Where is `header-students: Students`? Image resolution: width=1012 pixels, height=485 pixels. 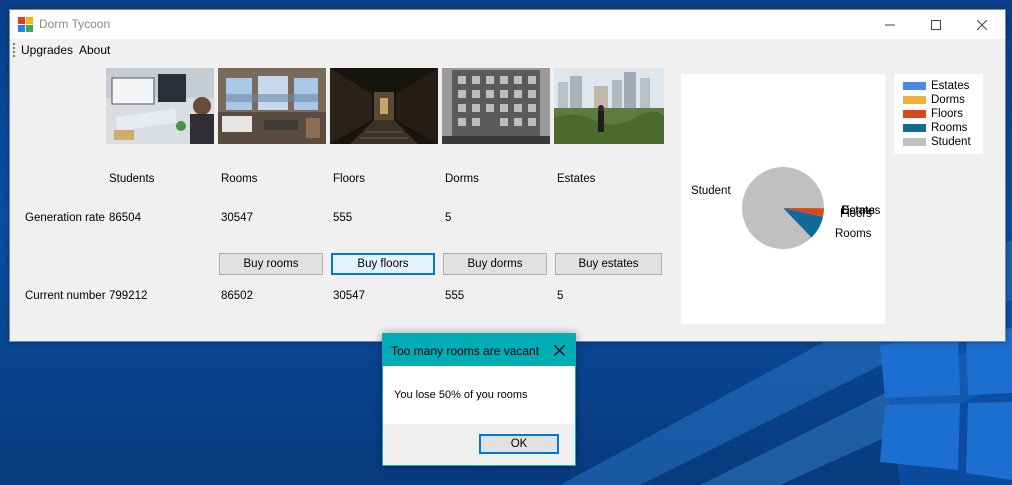 header-students: Students is located at coordinates (132, 179).